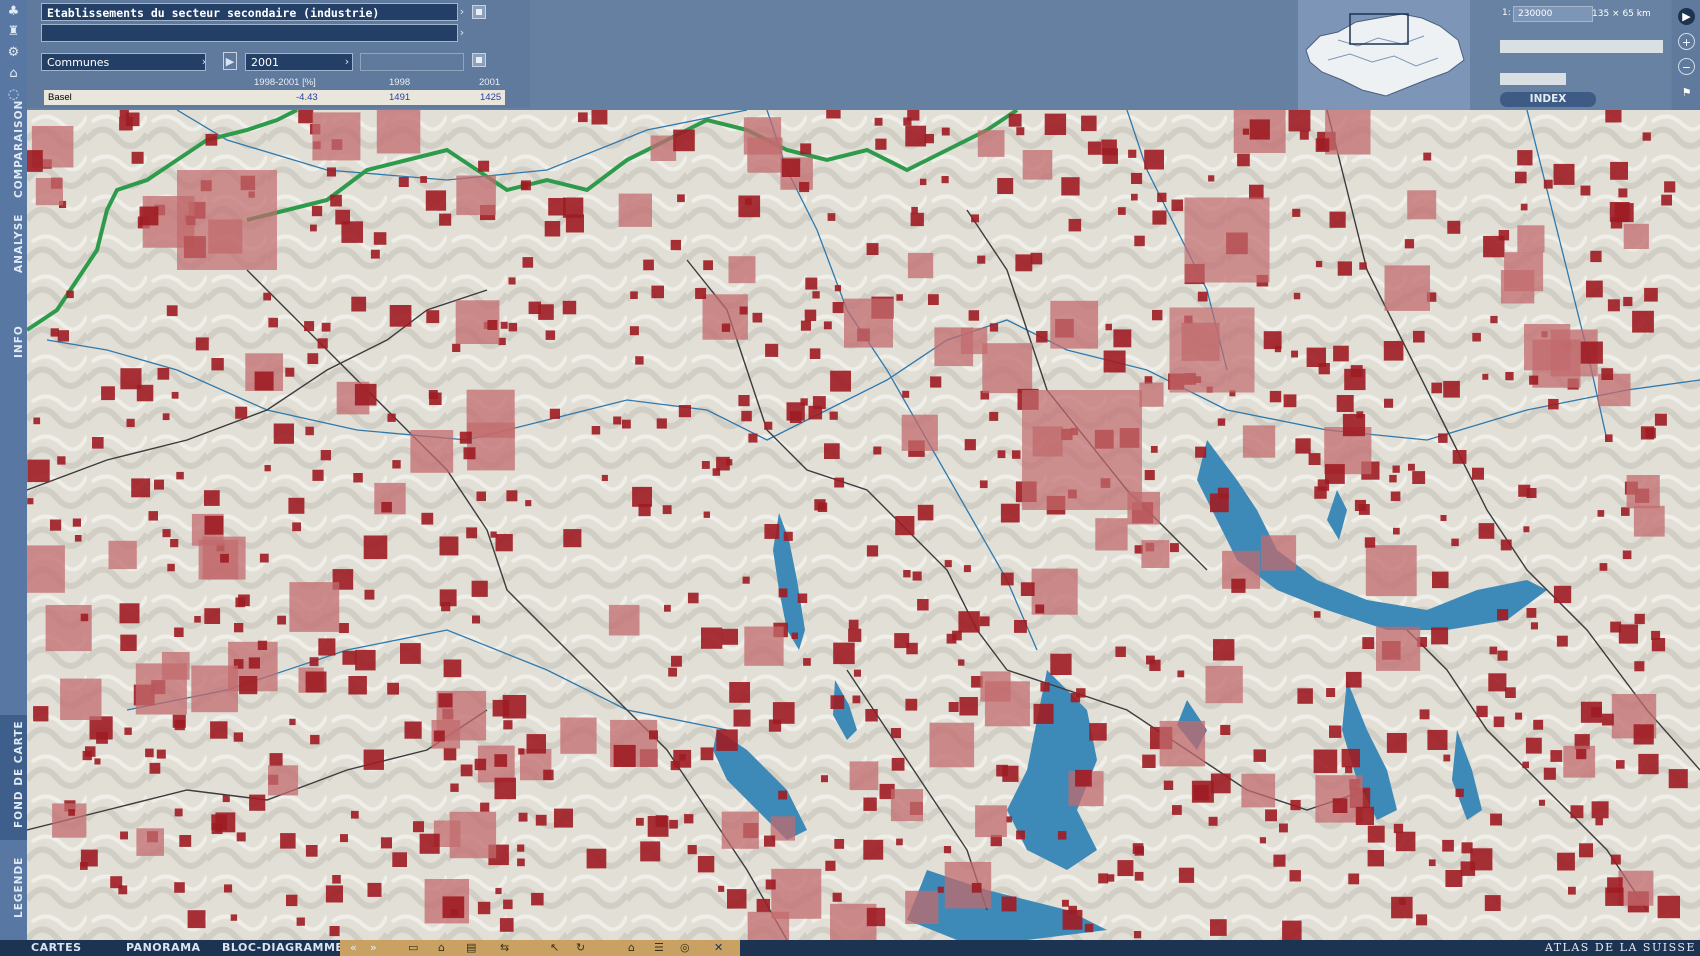  I want to click on theme-arrow-icon: ›, so click(462, 12).